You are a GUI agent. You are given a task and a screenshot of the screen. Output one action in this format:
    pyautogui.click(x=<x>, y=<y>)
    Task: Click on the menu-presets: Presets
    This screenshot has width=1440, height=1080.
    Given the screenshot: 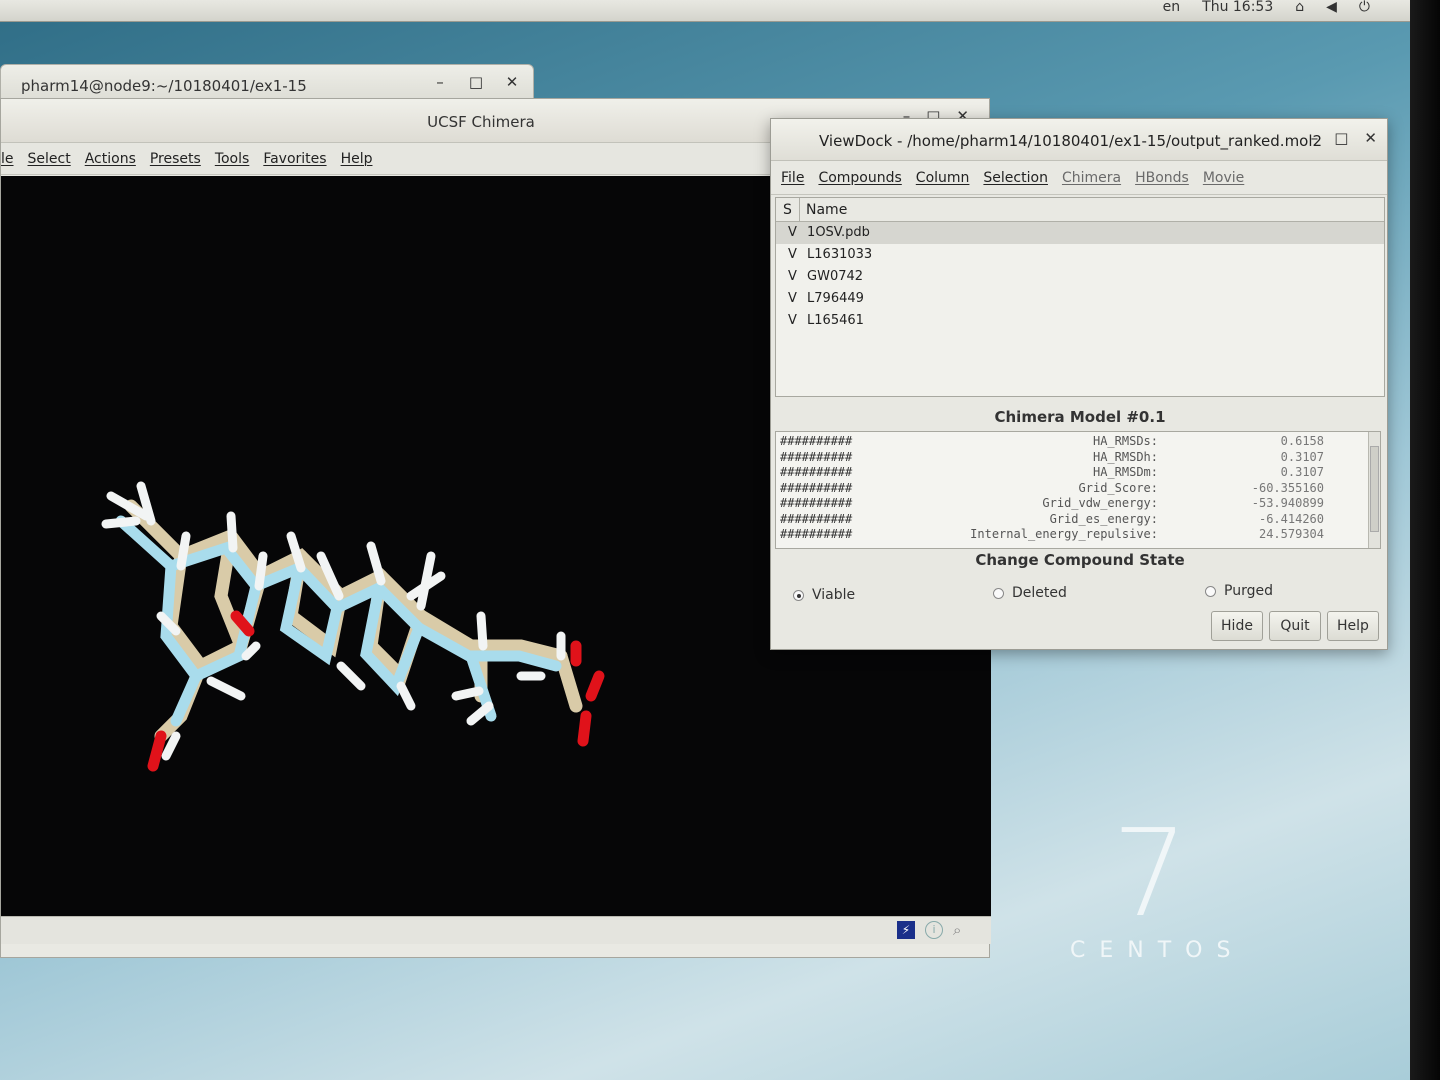 What is the action you would take?
    pyautogui.click(x=175, y=159)
    